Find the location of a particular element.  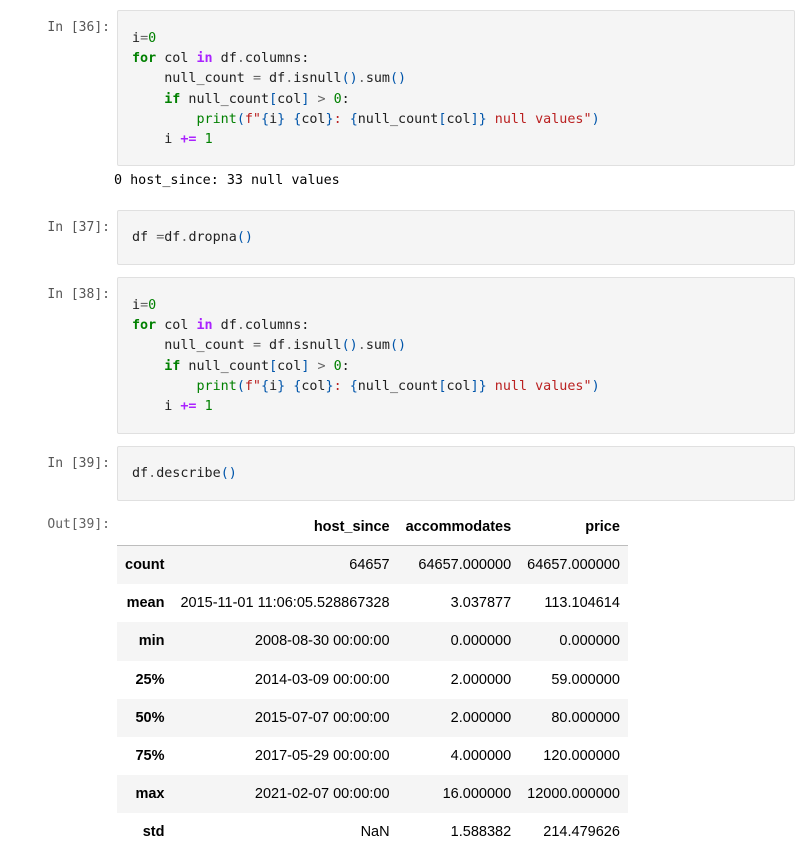

code-cell: df =df.dropna() is located at coordinates (456, 237).